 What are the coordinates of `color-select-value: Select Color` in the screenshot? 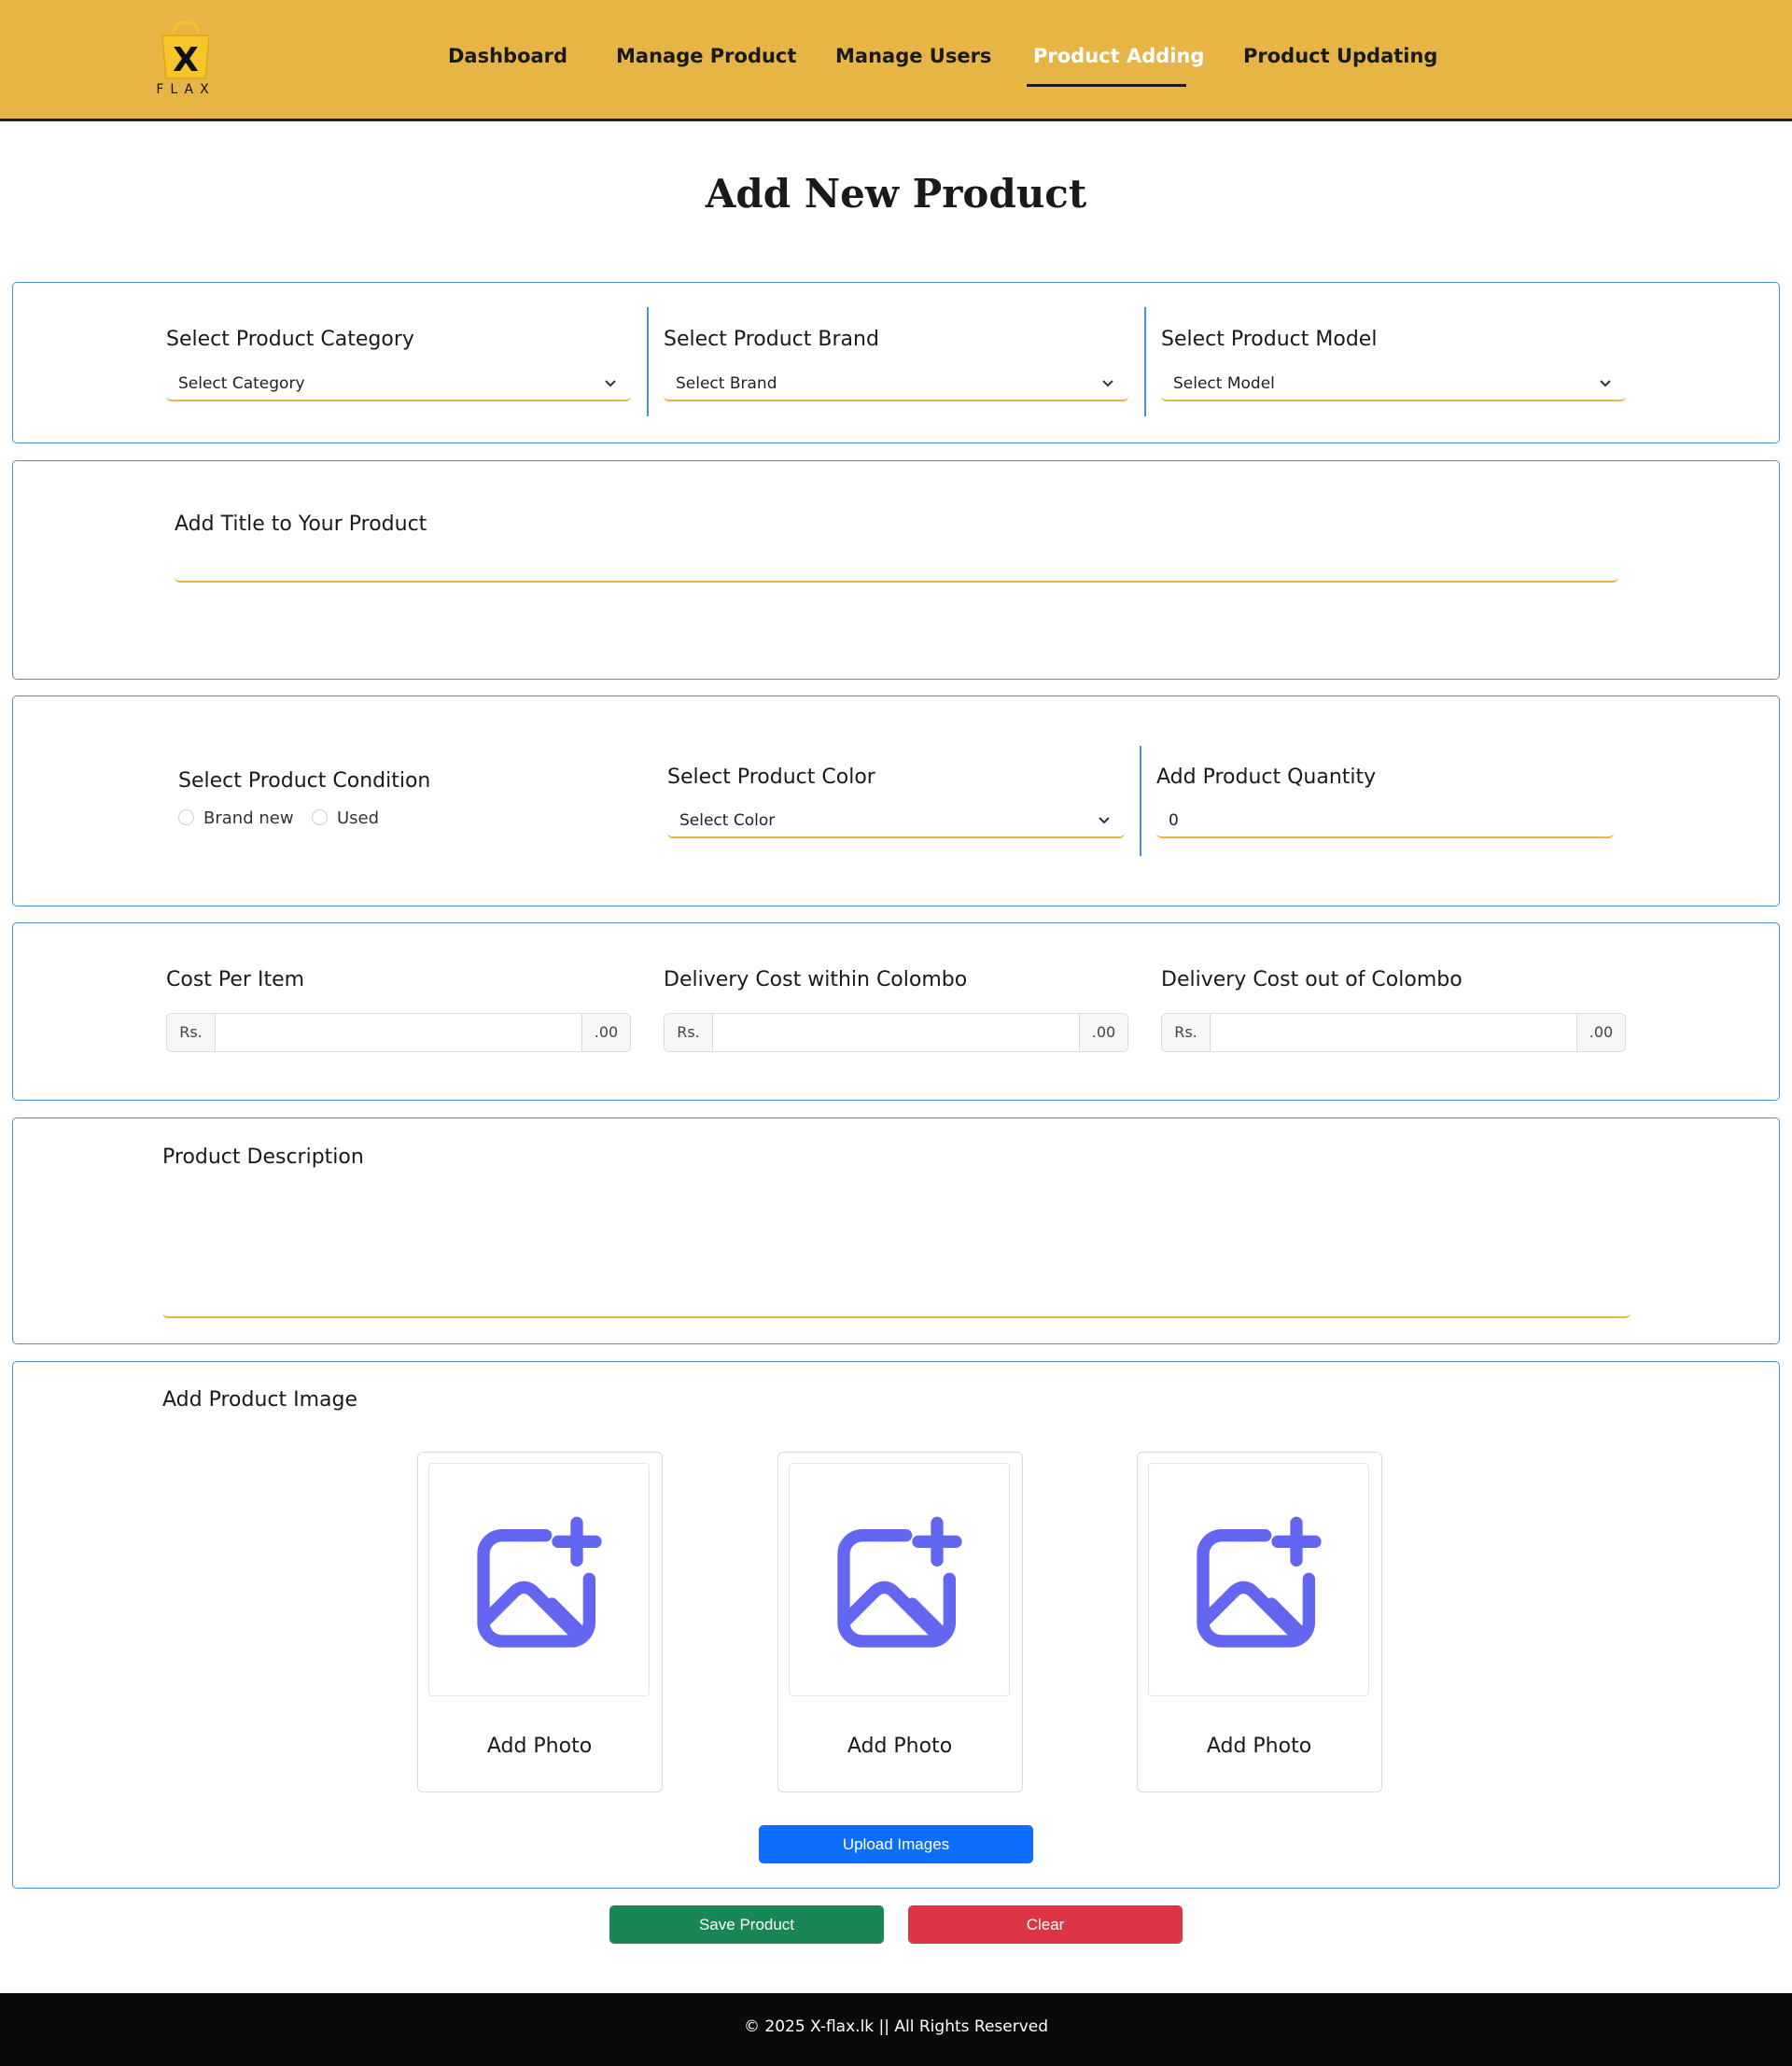 It's located at (727, 820).